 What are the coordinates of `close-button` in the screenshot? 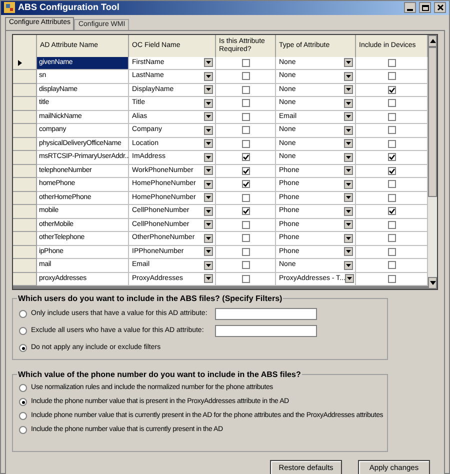 It's located at (440, 8).